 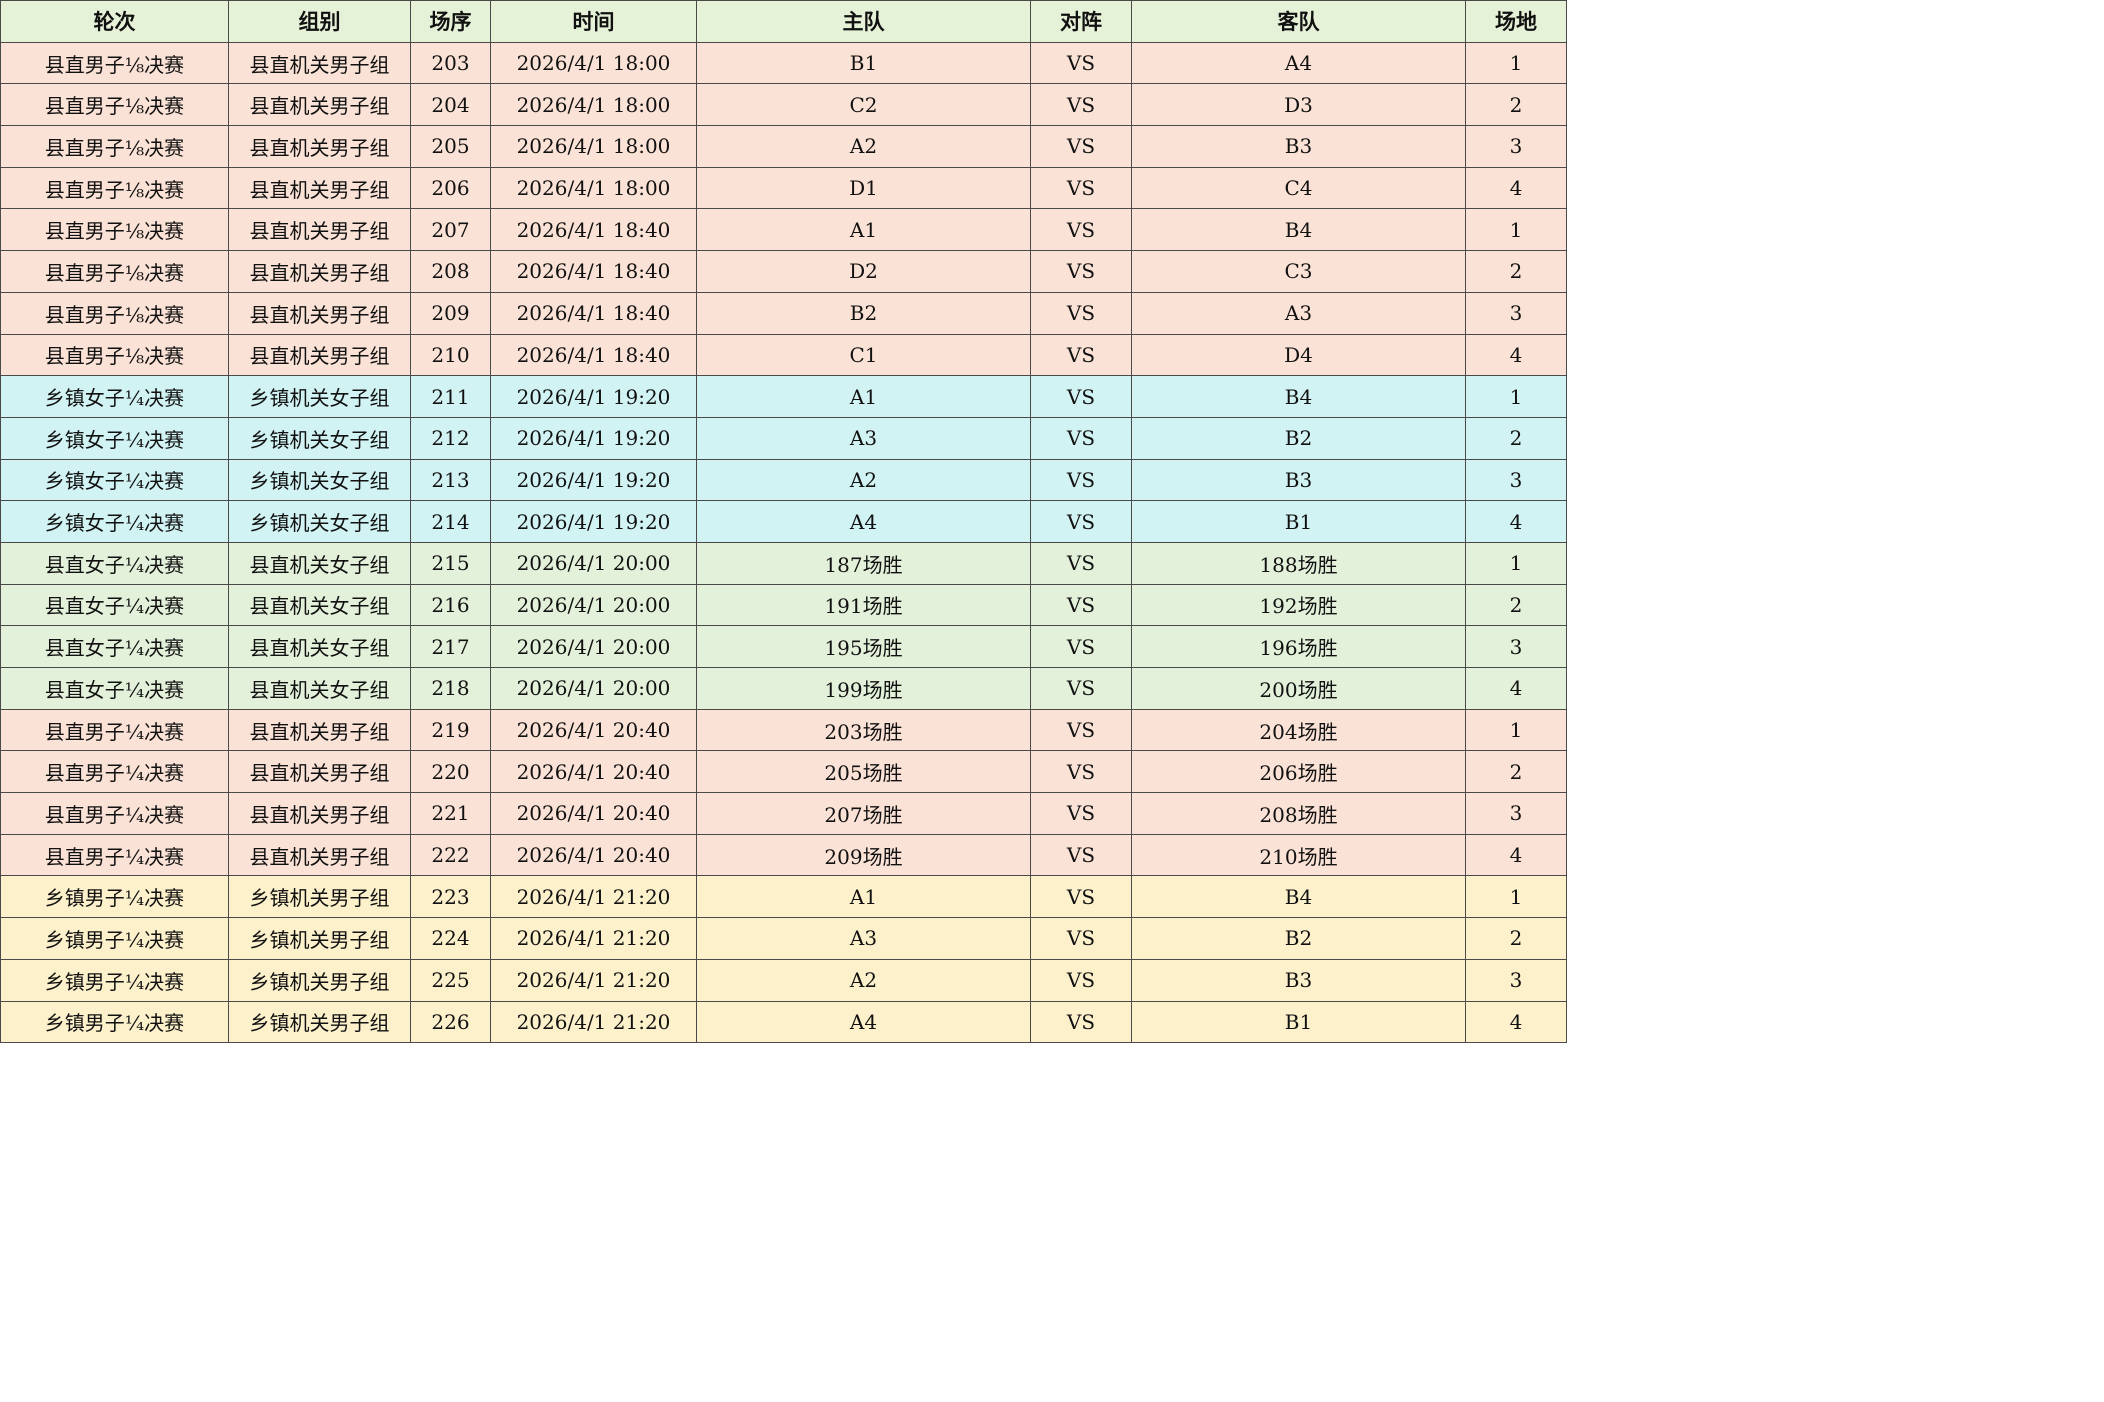 What do you see at coordinates (1298, 313) in the screenshot?
I see `away-team-cell: A3` at bounding box center [1298, 313].